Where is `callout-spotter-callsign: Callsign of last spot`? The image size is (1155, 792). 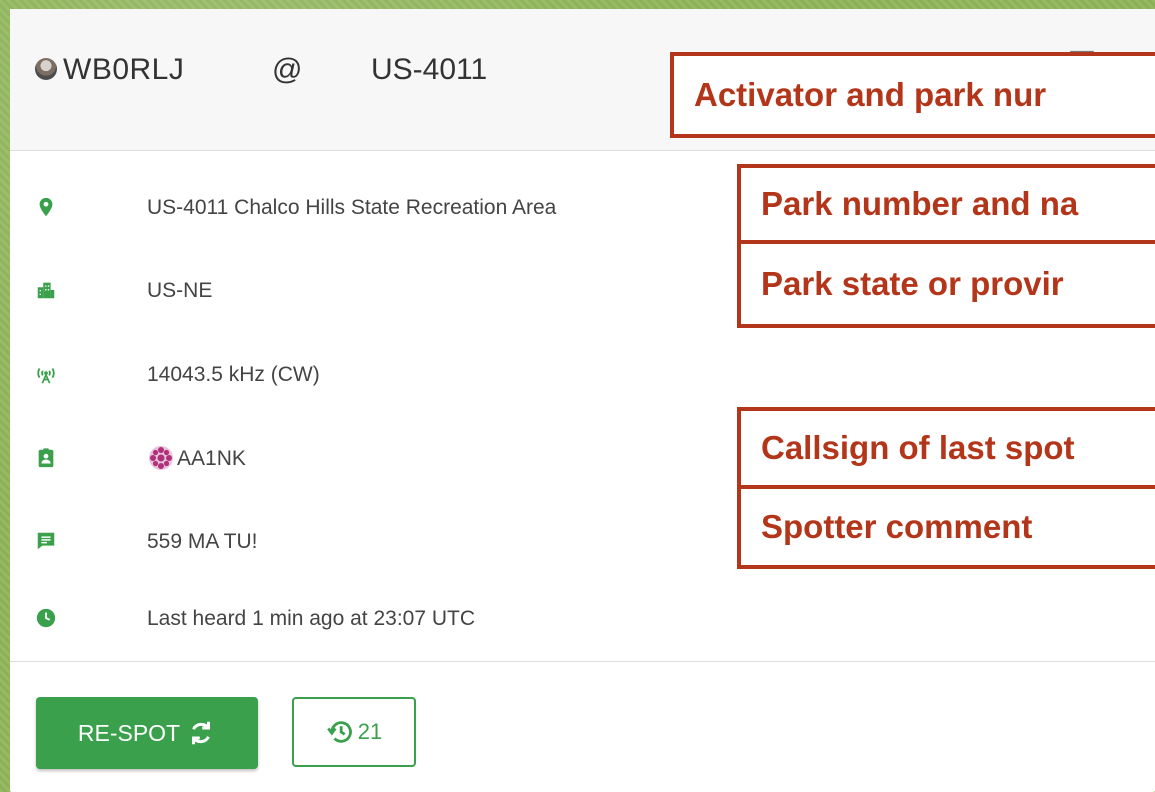
callout-spotter-callsign: Callsign of last spot is located at coordinates (946, 448).